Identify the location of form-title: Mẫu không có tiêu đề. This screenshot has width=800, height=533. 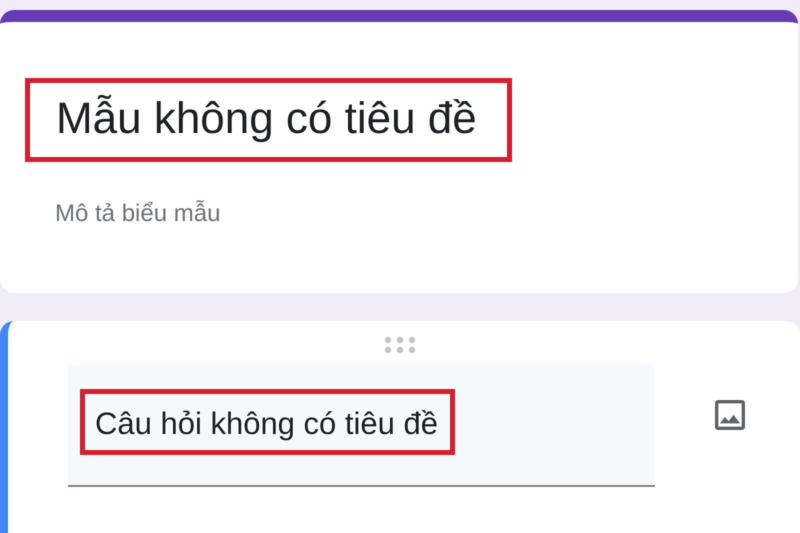
(266, 119).